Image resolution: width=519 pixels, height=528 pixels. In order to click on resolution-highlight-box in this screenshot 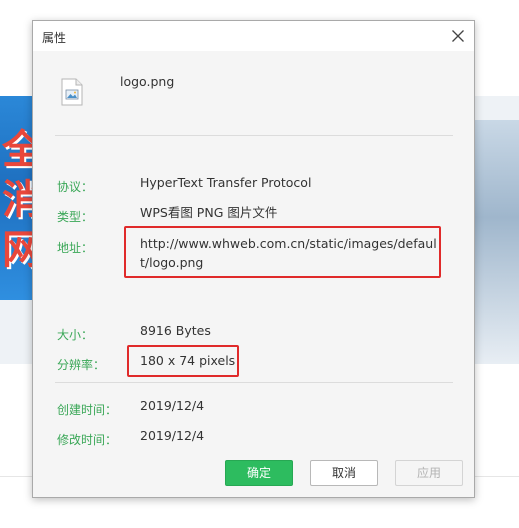, I will do `click(183, 361)`.